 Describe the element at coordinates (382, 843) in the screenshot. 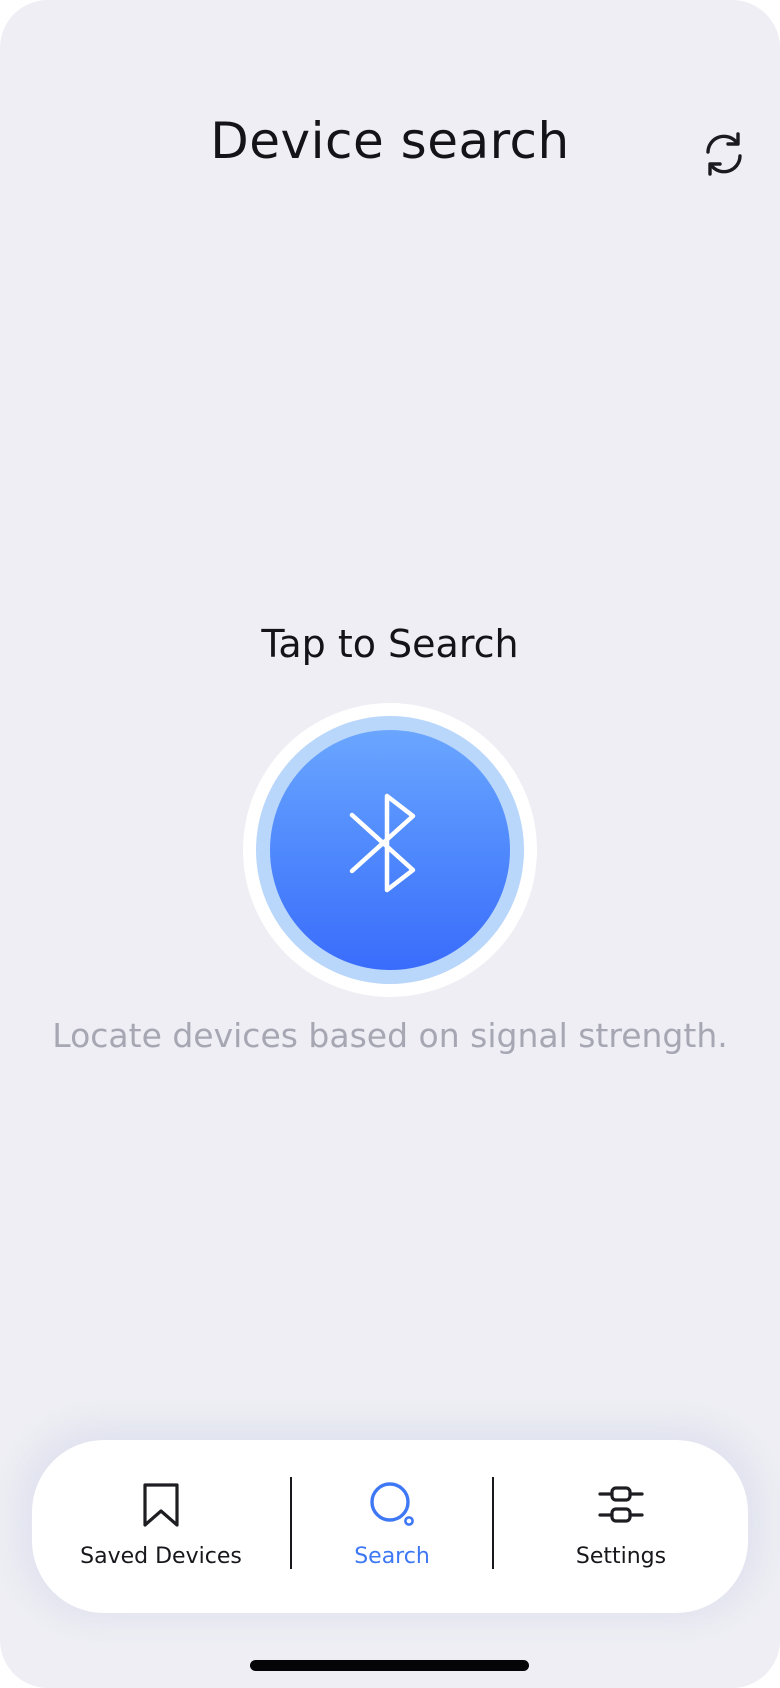

I see `bluetooth-icon` at that location.